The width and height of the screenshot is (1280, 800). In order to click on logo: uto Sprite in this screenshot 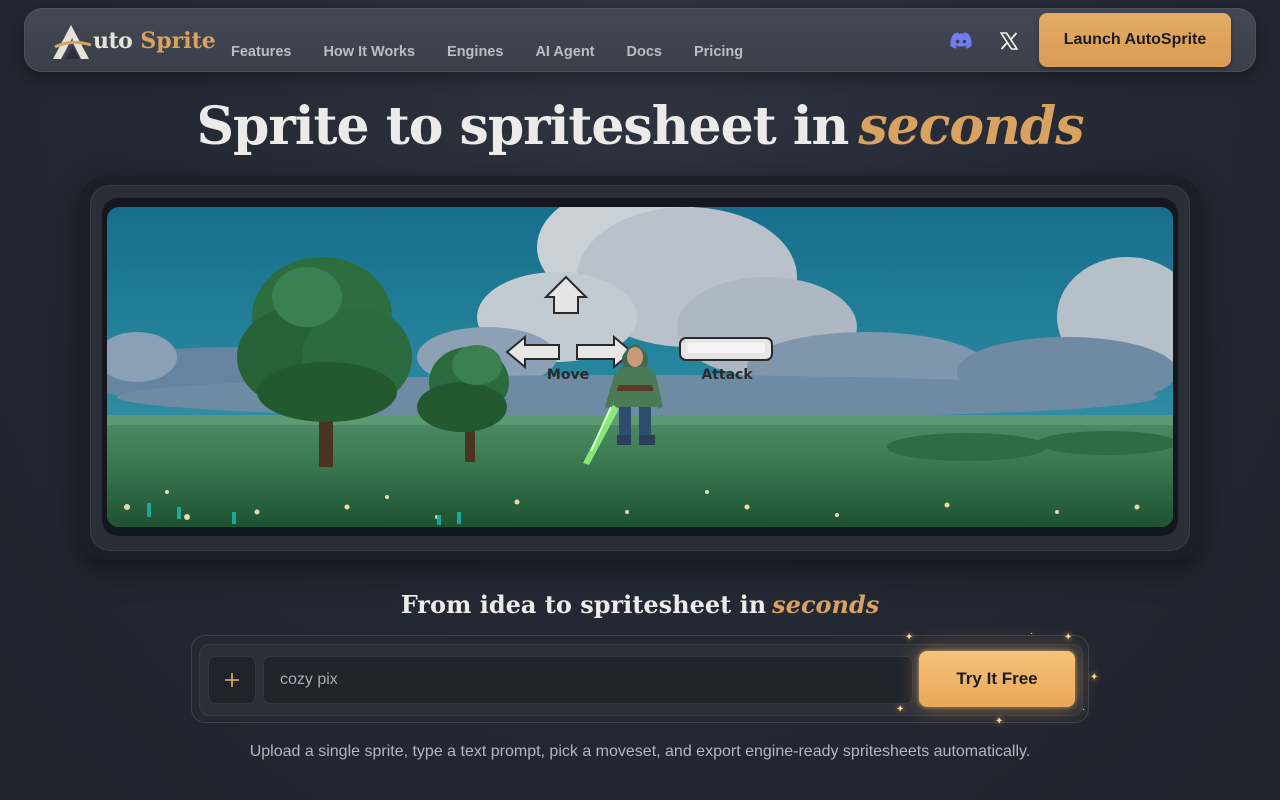, I will do `click(133, 41)`.